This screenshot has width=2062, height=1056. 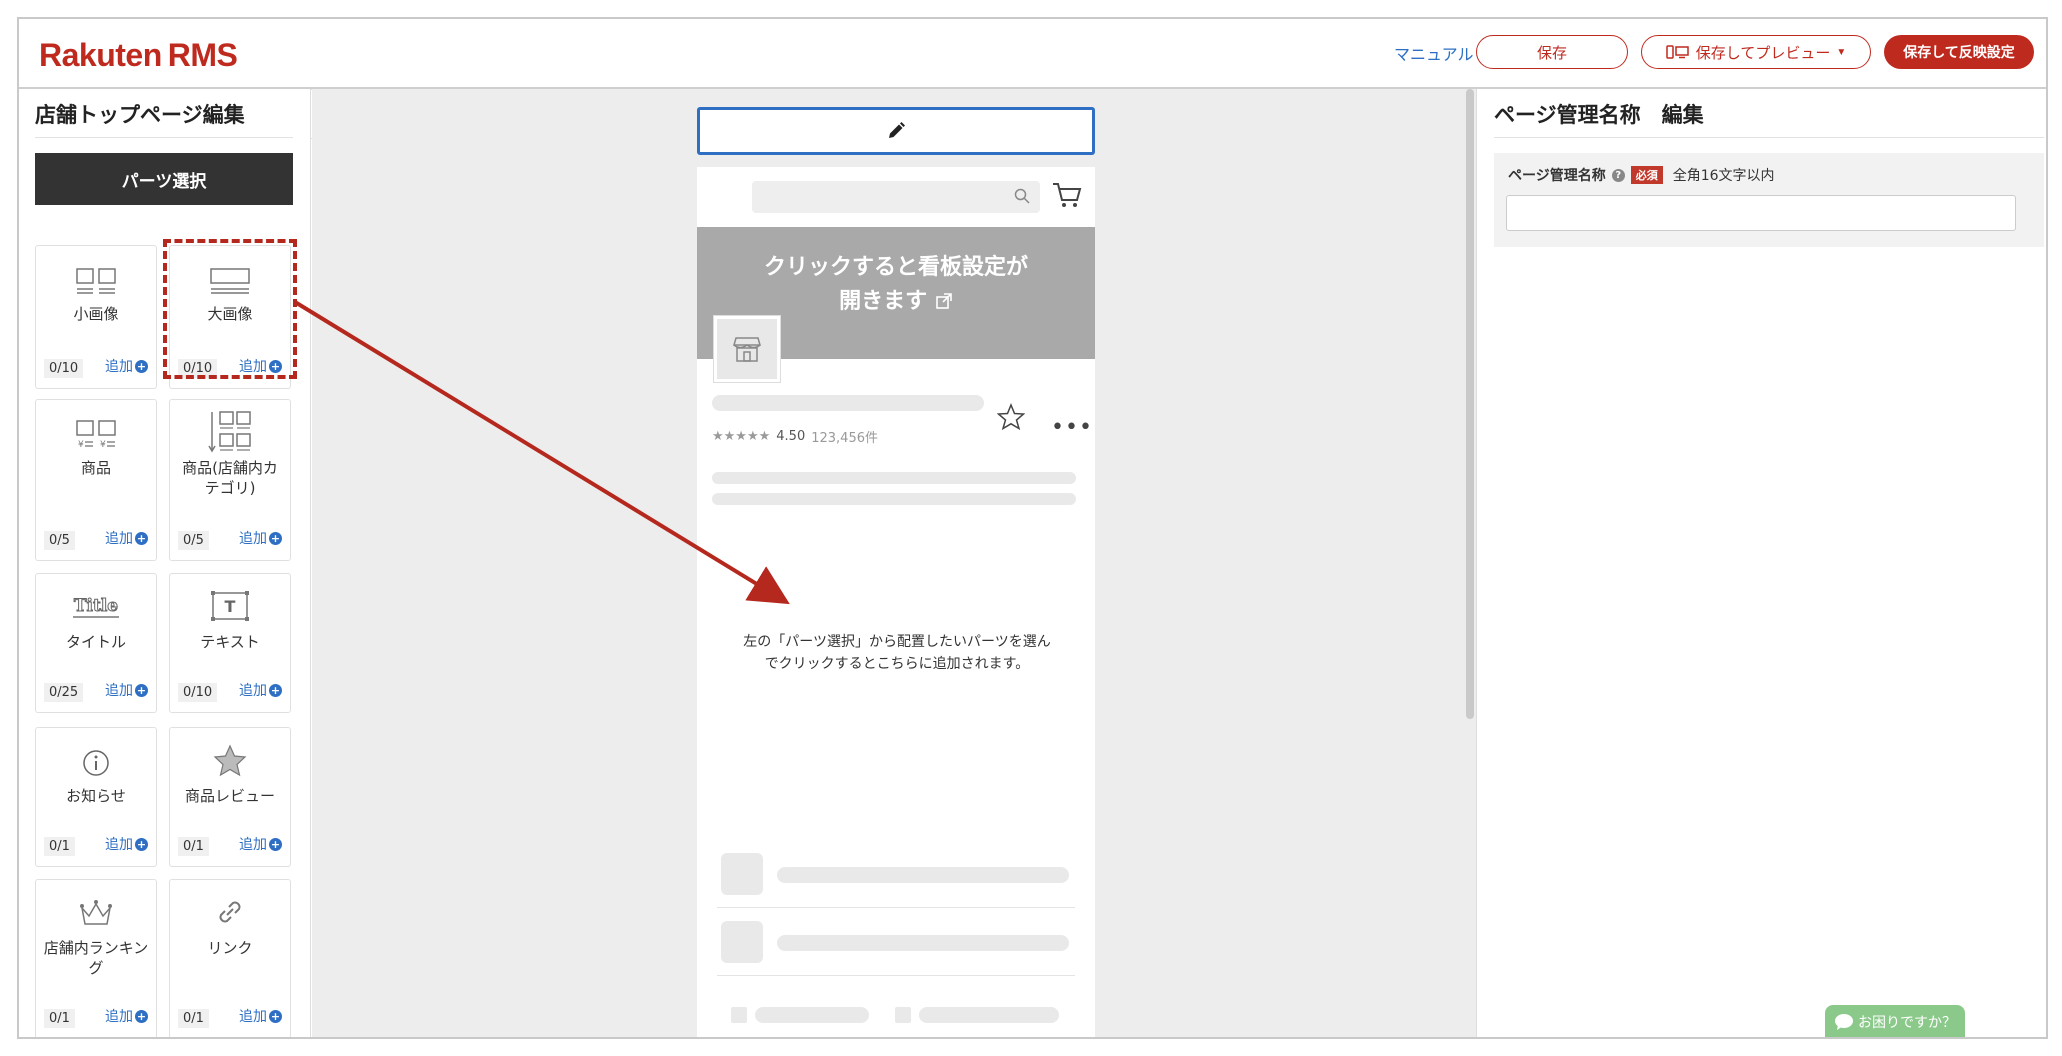 What do you see at coordinates (1072, 427) in the screenshot?
I see `more-options-icon: •••` at bounding box center [1072, 427].